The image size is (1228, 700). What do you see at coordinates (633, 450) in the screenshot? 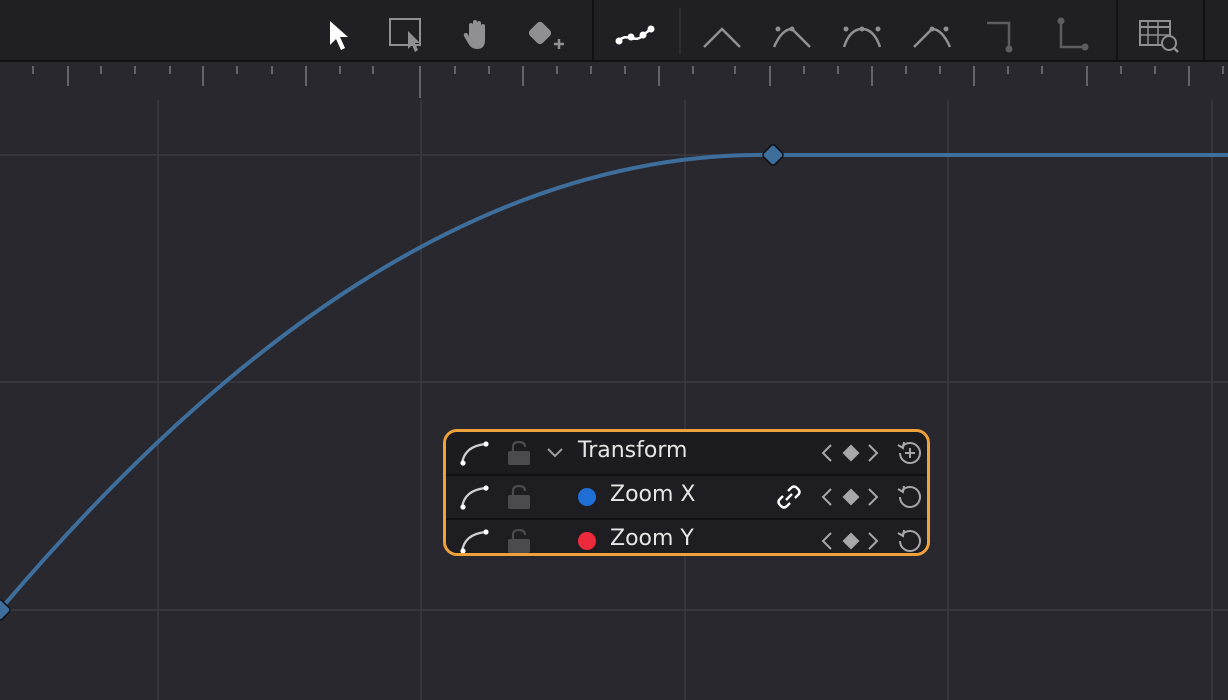
I see `row-label: Transform` at bounding box center [633, 450].